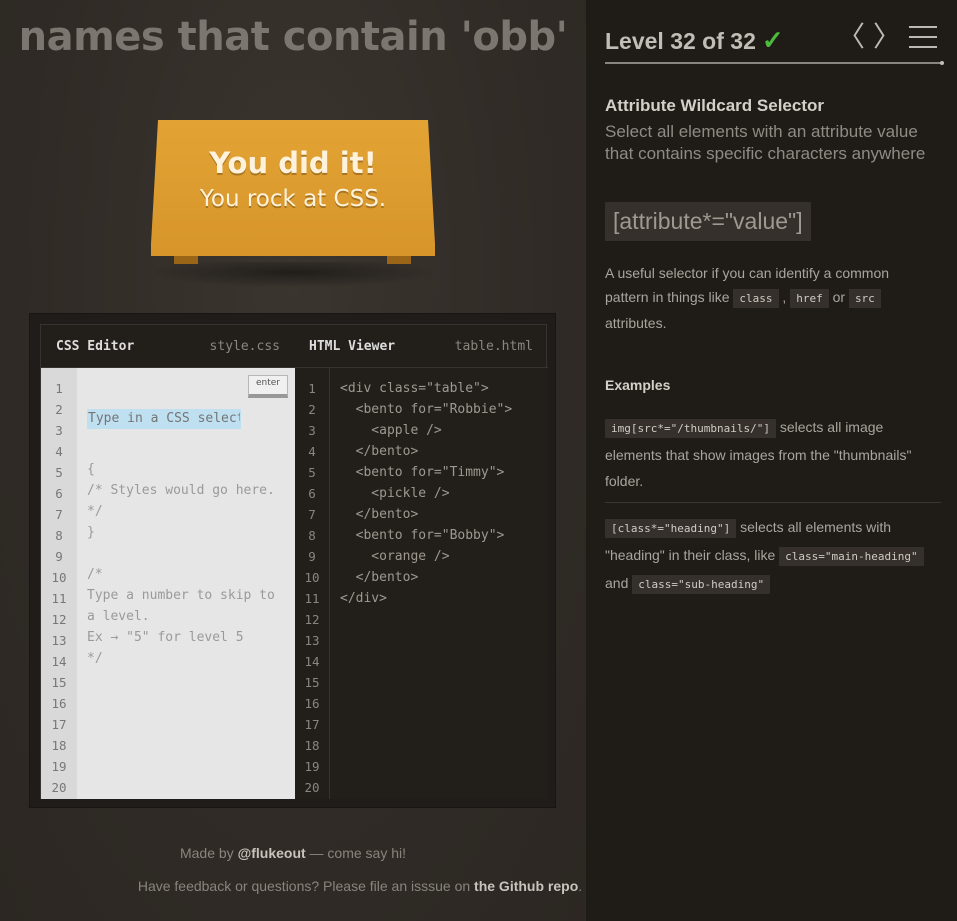 This screenshot has height=921, width=957. What do you see at coordinates (493, 346) in the screenshot?
I see `html-file-name: table.html` at bounding box center [493, 346].